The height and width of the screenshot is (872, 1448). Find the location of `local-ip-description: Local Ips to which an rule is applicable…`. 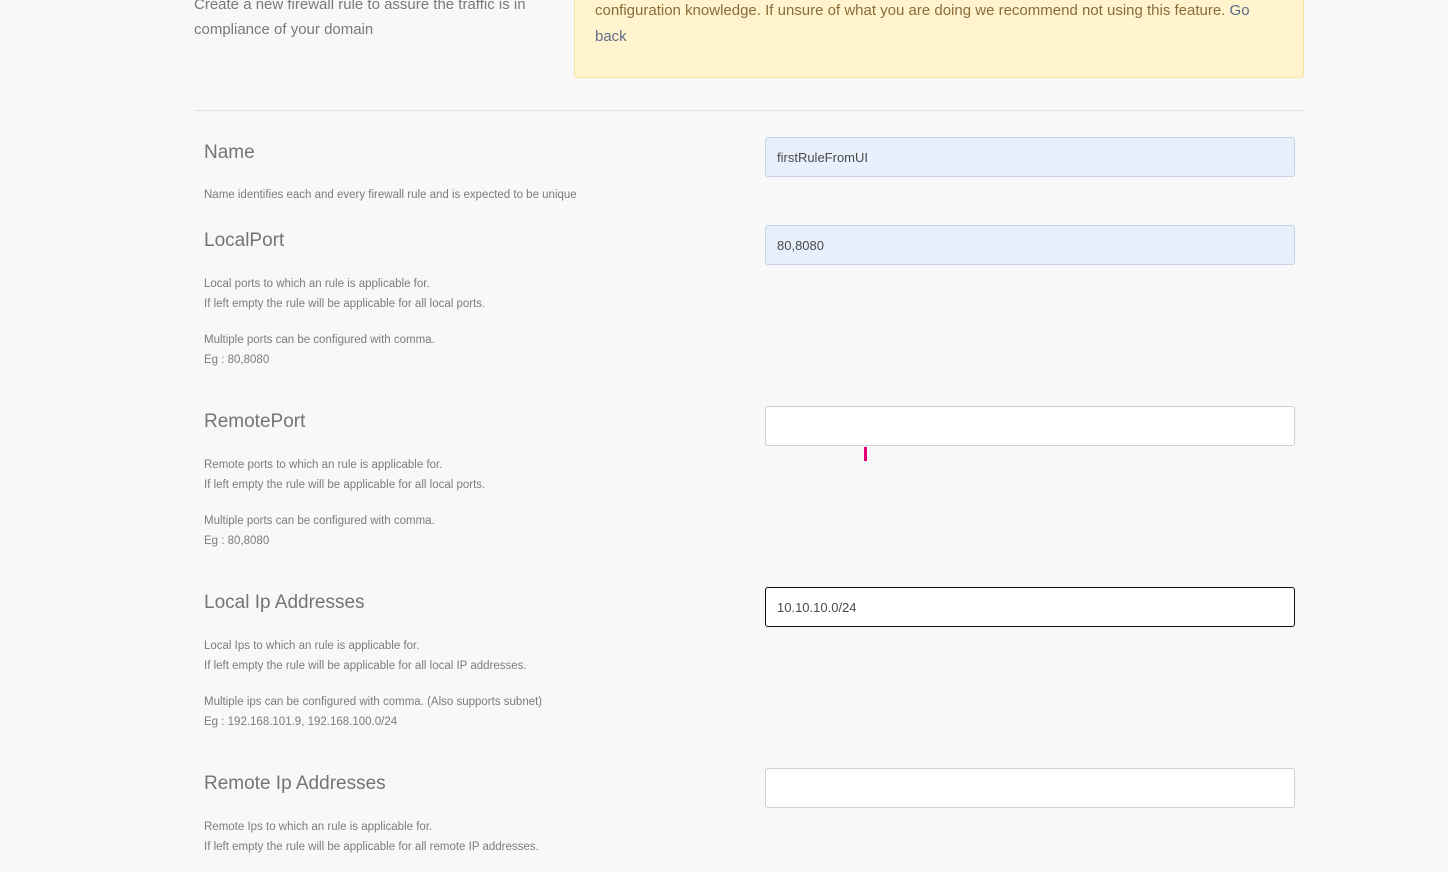

local-ip-description: Local Ips to which an rule is applicable… is located at coordinates (373, 684).